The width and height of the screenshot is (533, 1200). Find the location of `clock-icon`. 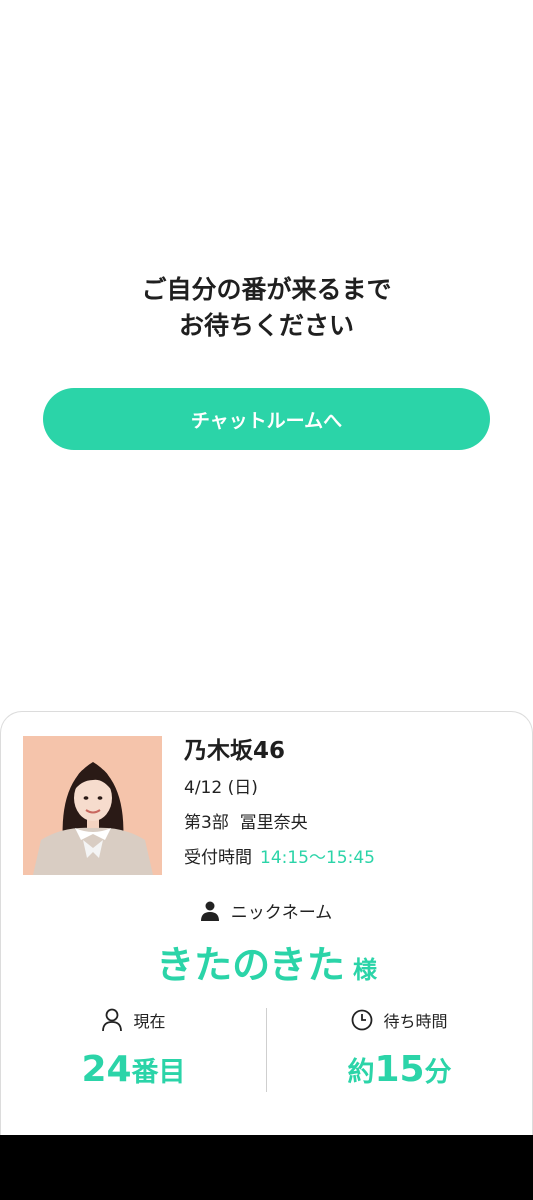

clock-icon is located at coordinates (362, 1020).